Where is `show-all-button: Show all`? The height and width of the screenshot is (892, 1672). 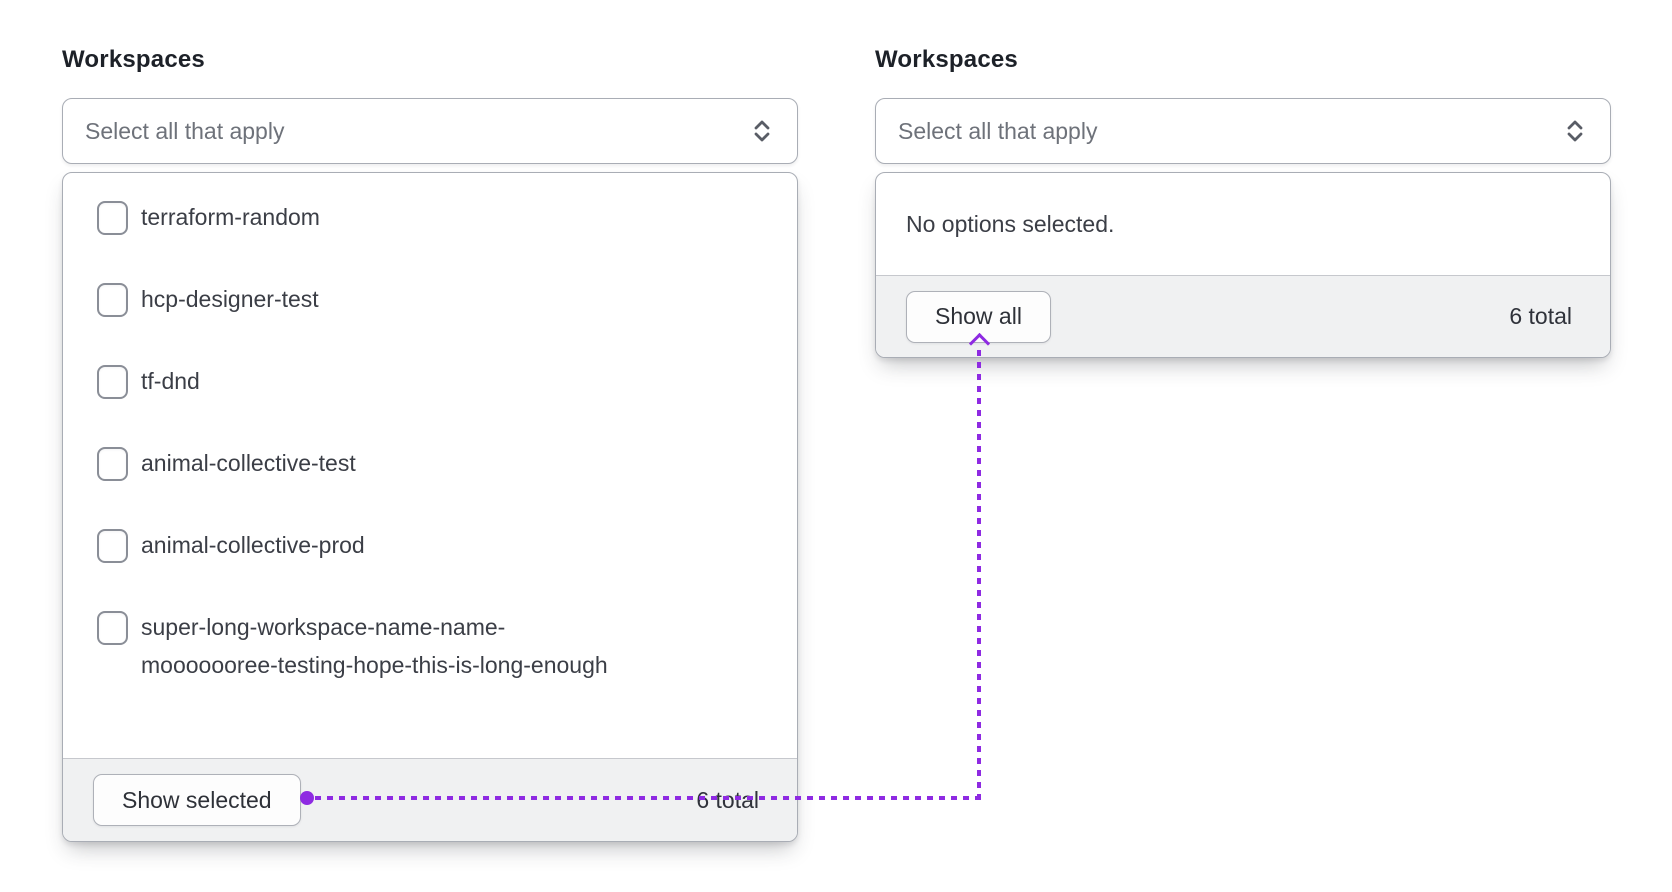 show-all-button: Show all is located at coordinates (978, 316).